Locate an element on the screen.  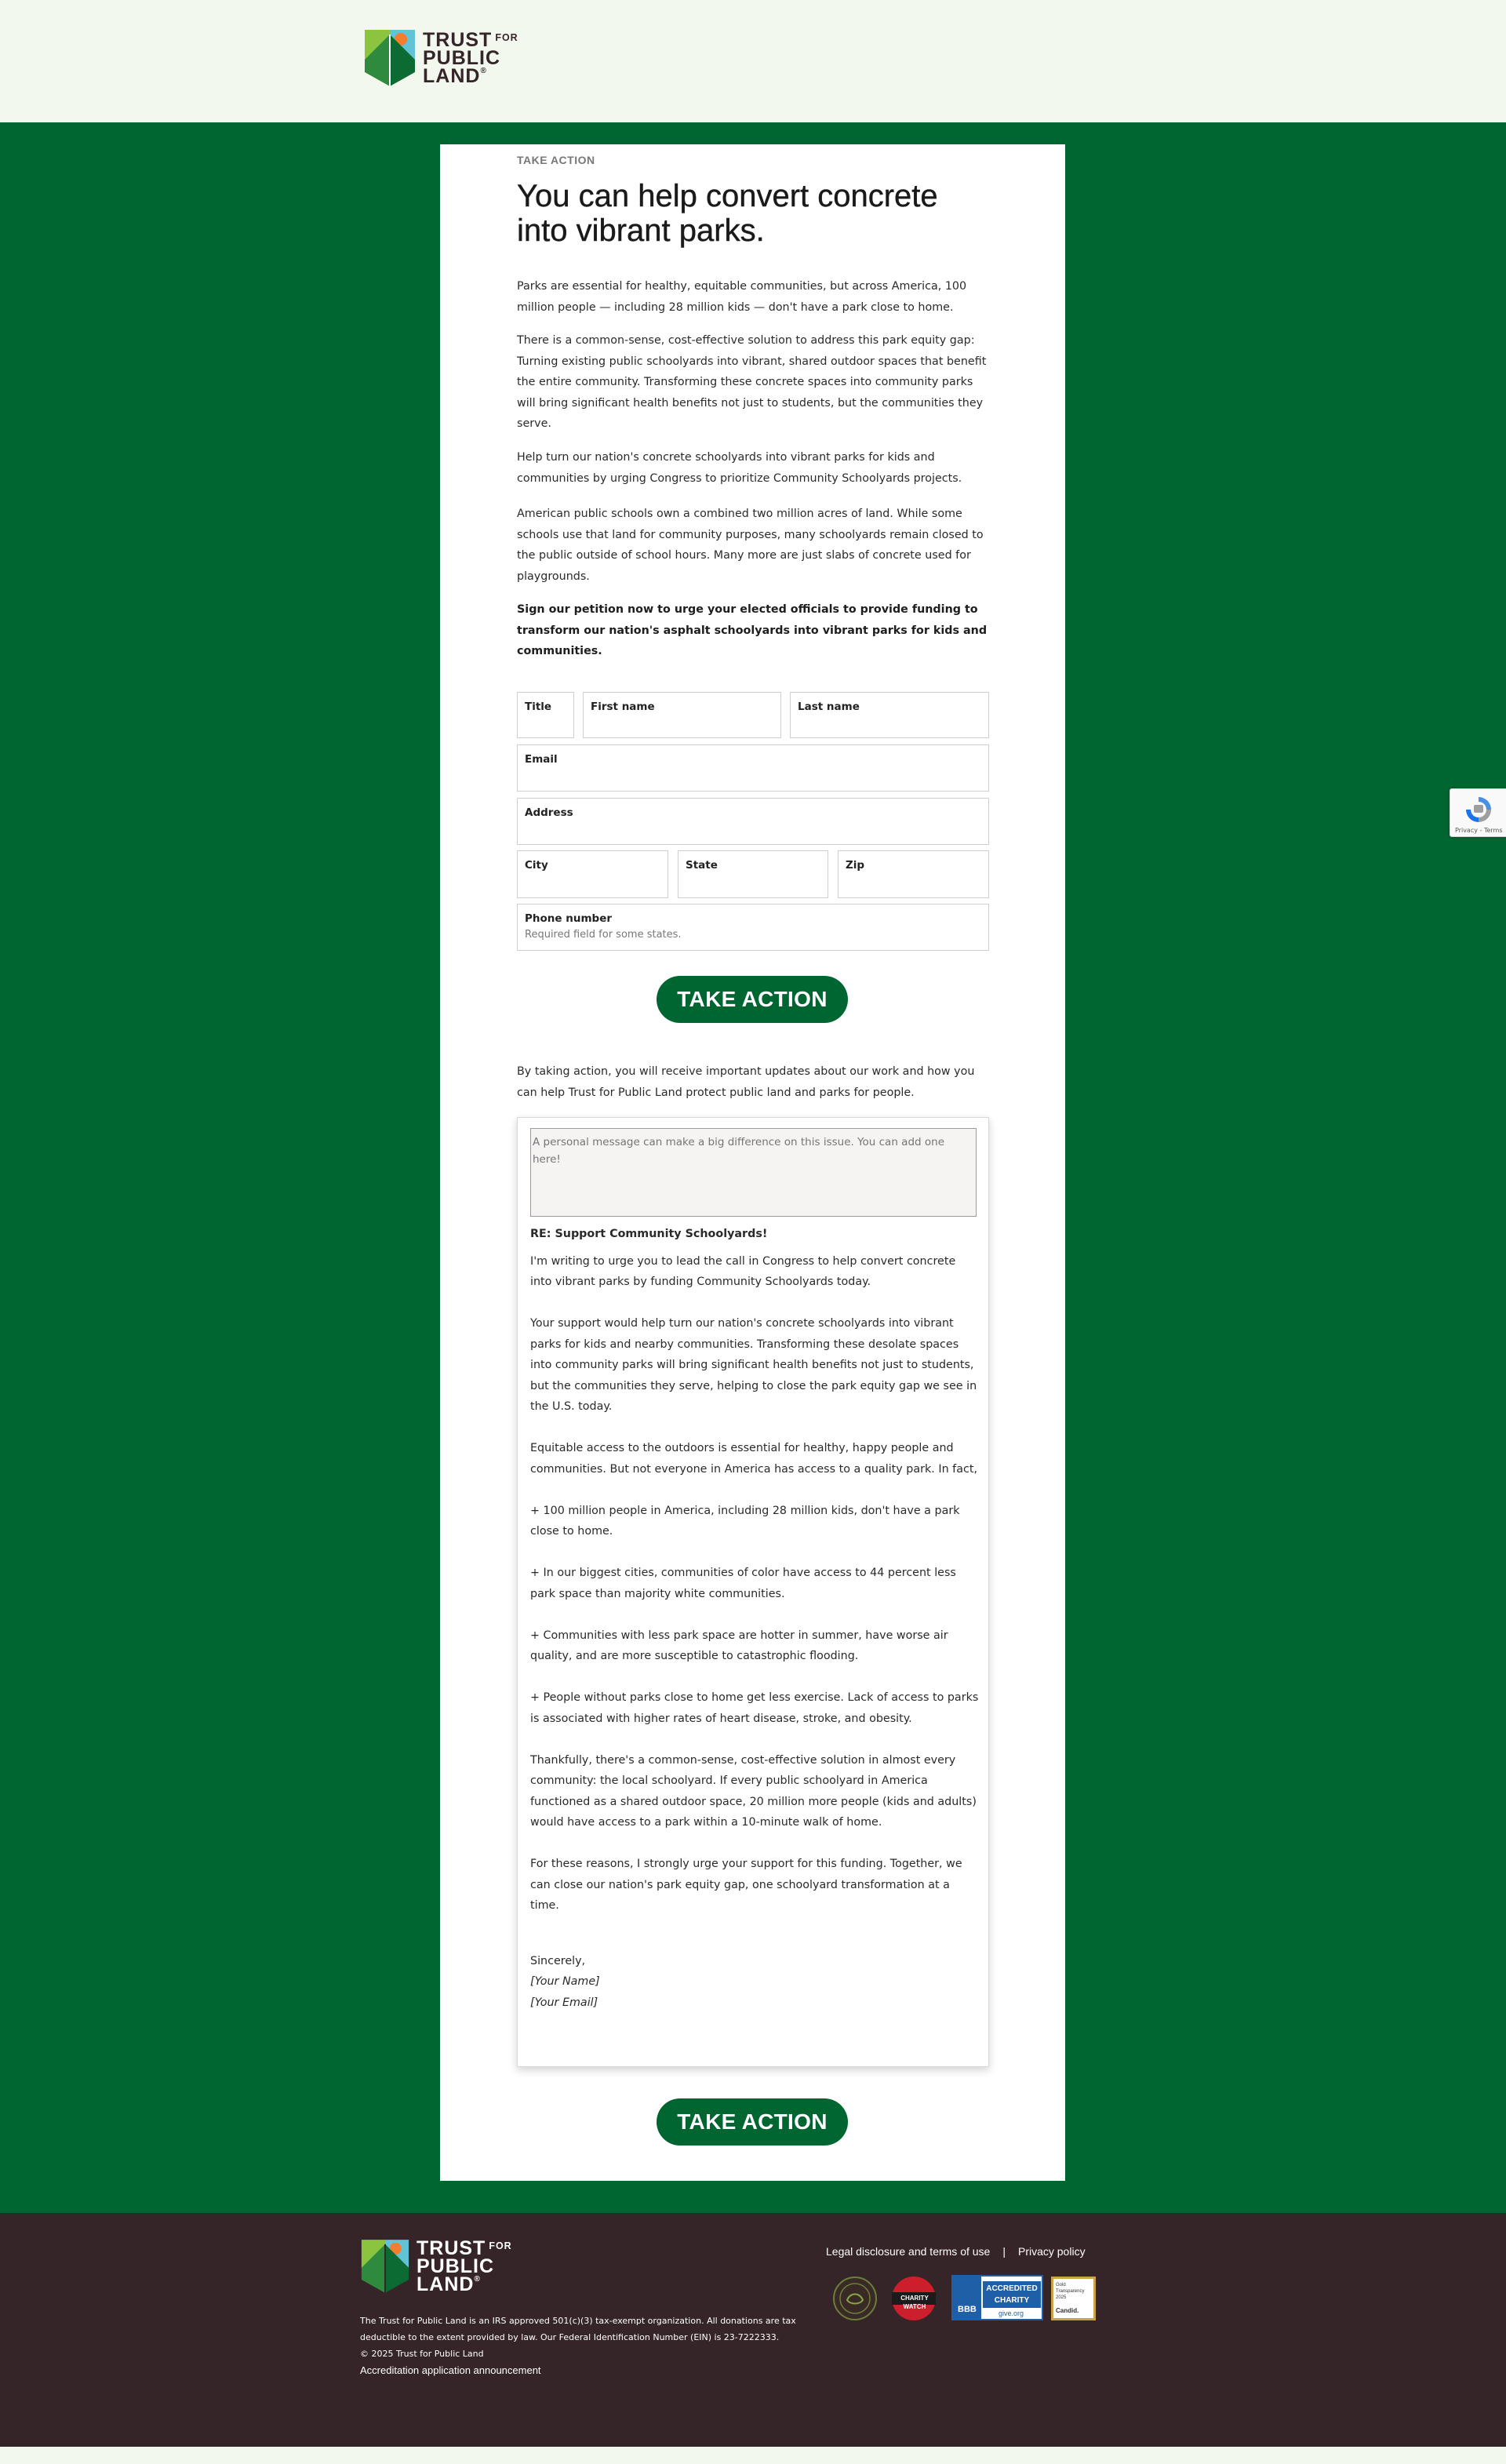
footer-logo: TRUST FOR PUBLIC LAND® is located at coordinates (436, 2266).